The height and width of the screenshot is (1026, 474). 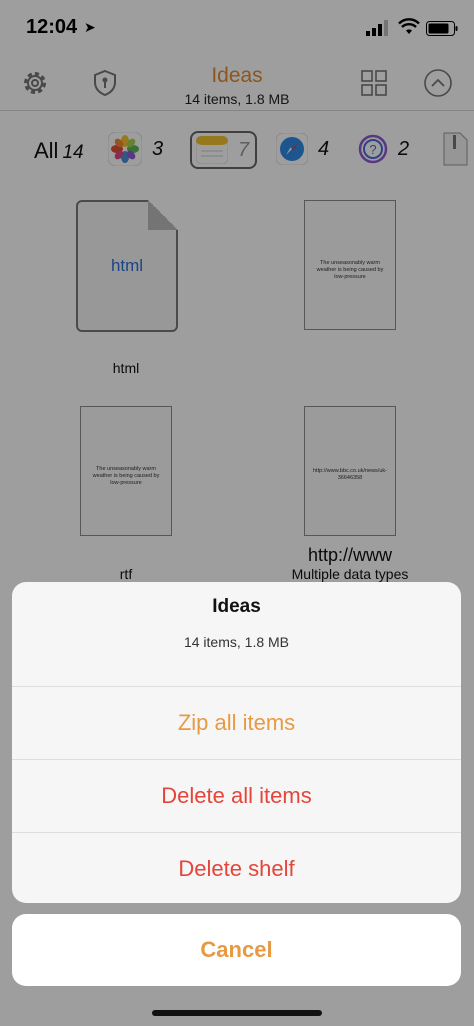 I want to click on delete-all-items-button: Delete all items, so click(x=236, y=796).